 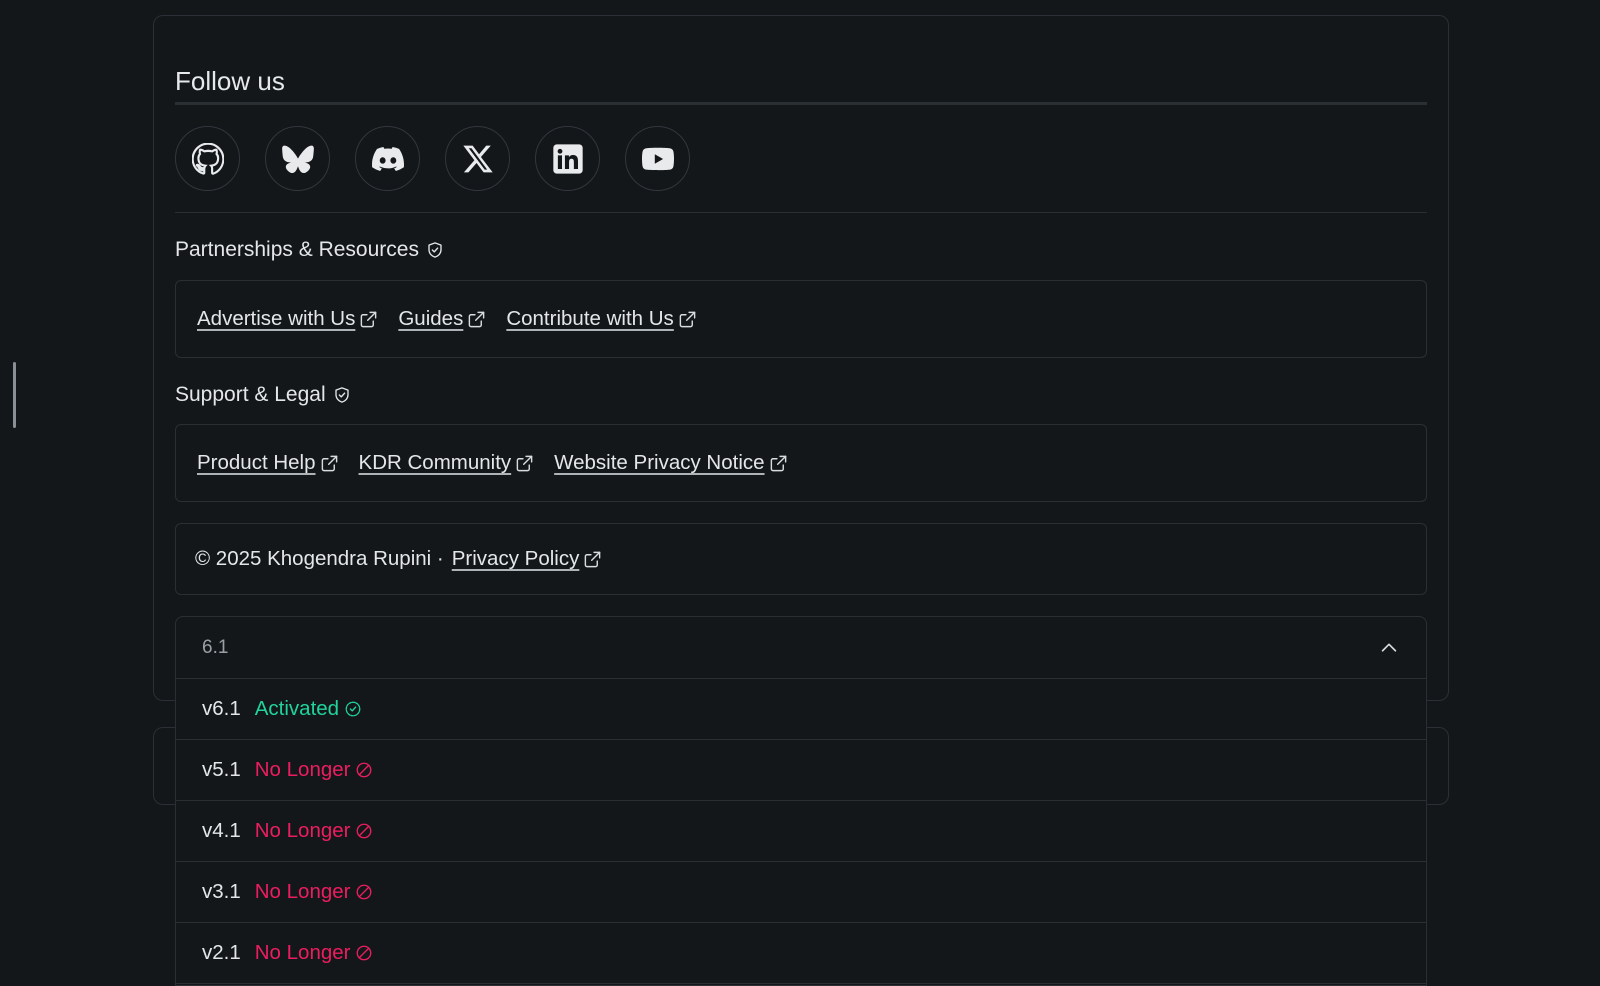 I want to click on version-option-v2-1: v2.1 No Longer, so click(x=801, y=953).